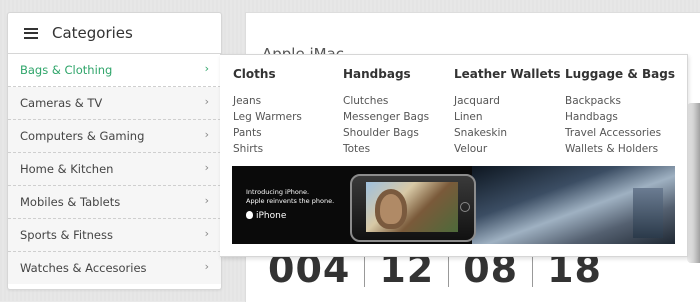 This screenshot has width=700, height=302. I want to click on category-item-computers-gaming: Computers & Gaming ›, so click(114, 136).